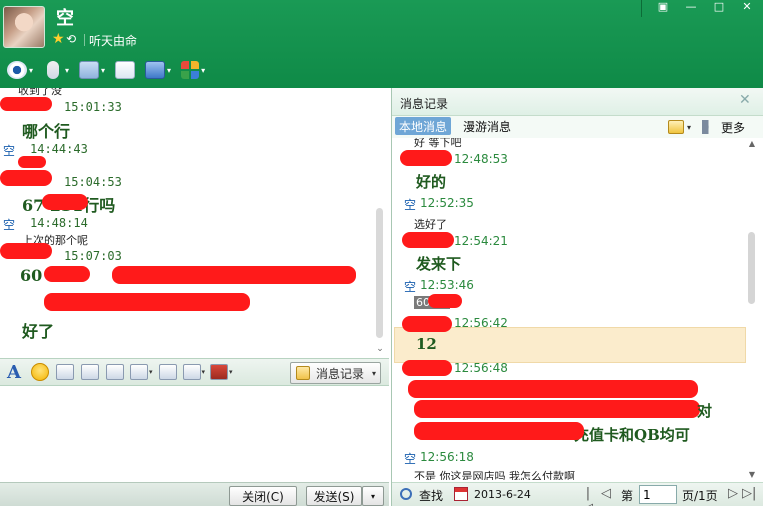 Image resolution: width=763 pixels, height=506 pixels. I want to click on magic-emoji-button, so click(90, 372).